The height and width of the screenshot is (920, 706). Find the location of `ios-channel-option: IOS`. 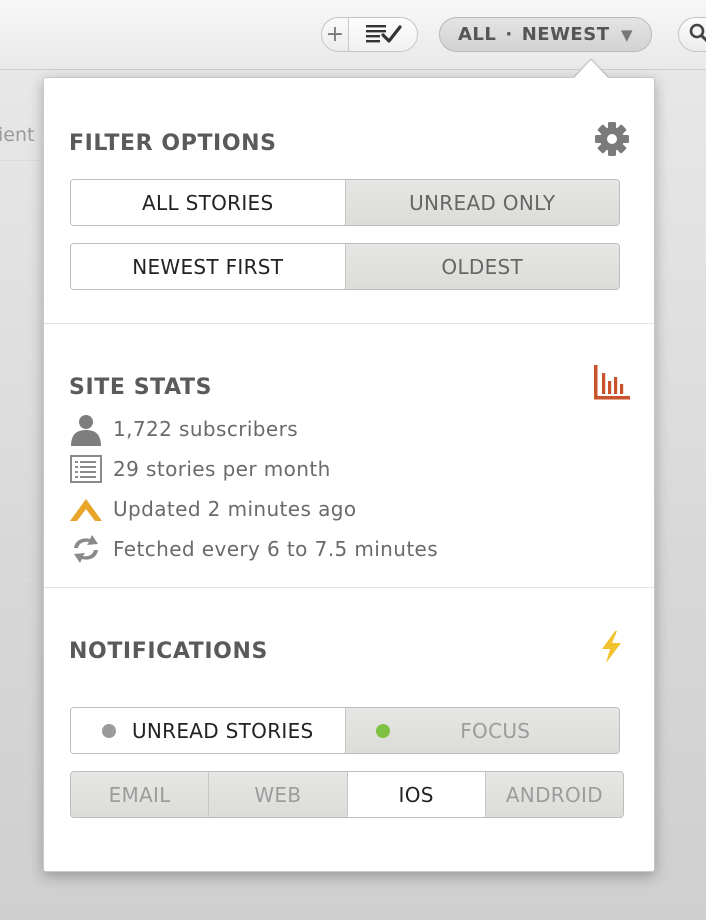

ios-channel-option: IOS is located at coordinates (415, 794).